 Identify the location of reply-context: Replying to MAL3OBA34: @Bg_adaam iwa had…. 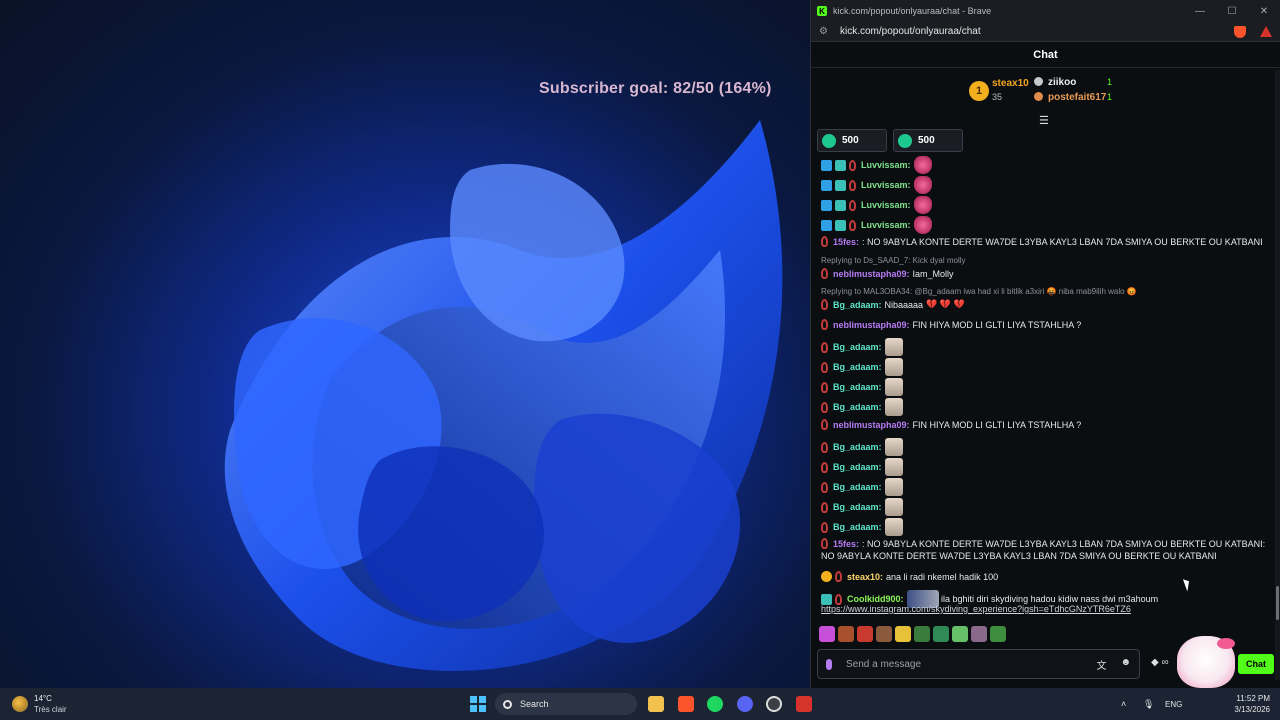
(979, 291).